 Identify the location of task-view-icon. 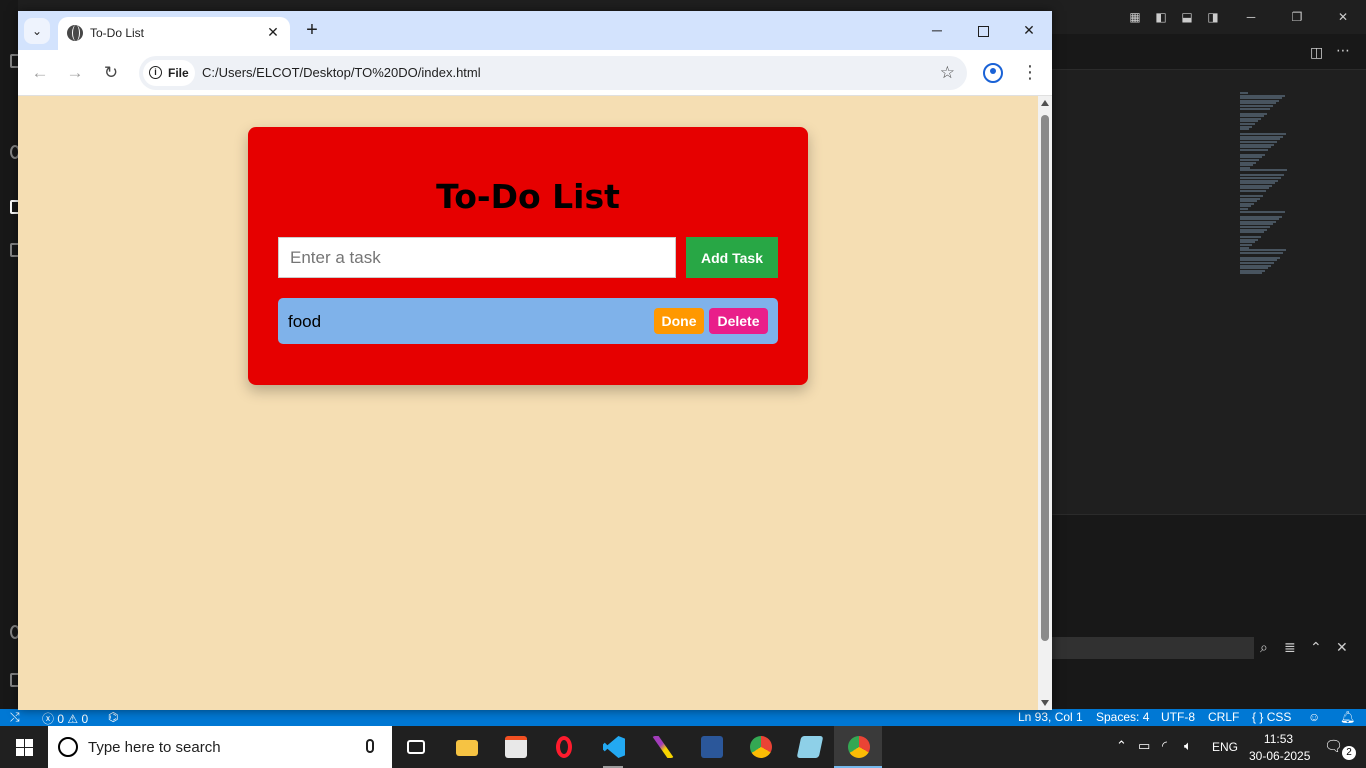
(416, 747).